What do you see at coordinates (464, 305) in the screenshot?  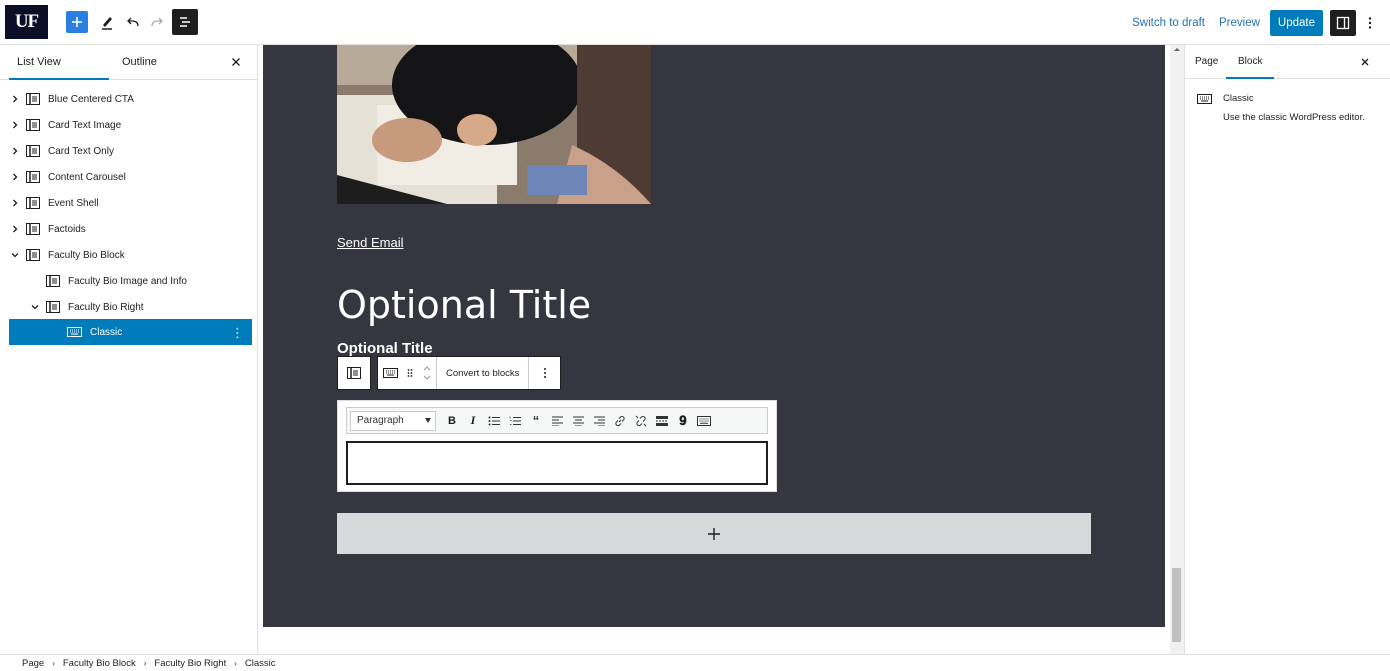 I see `optional-title-heading: Optional Title` at bounding box center [464, 305].